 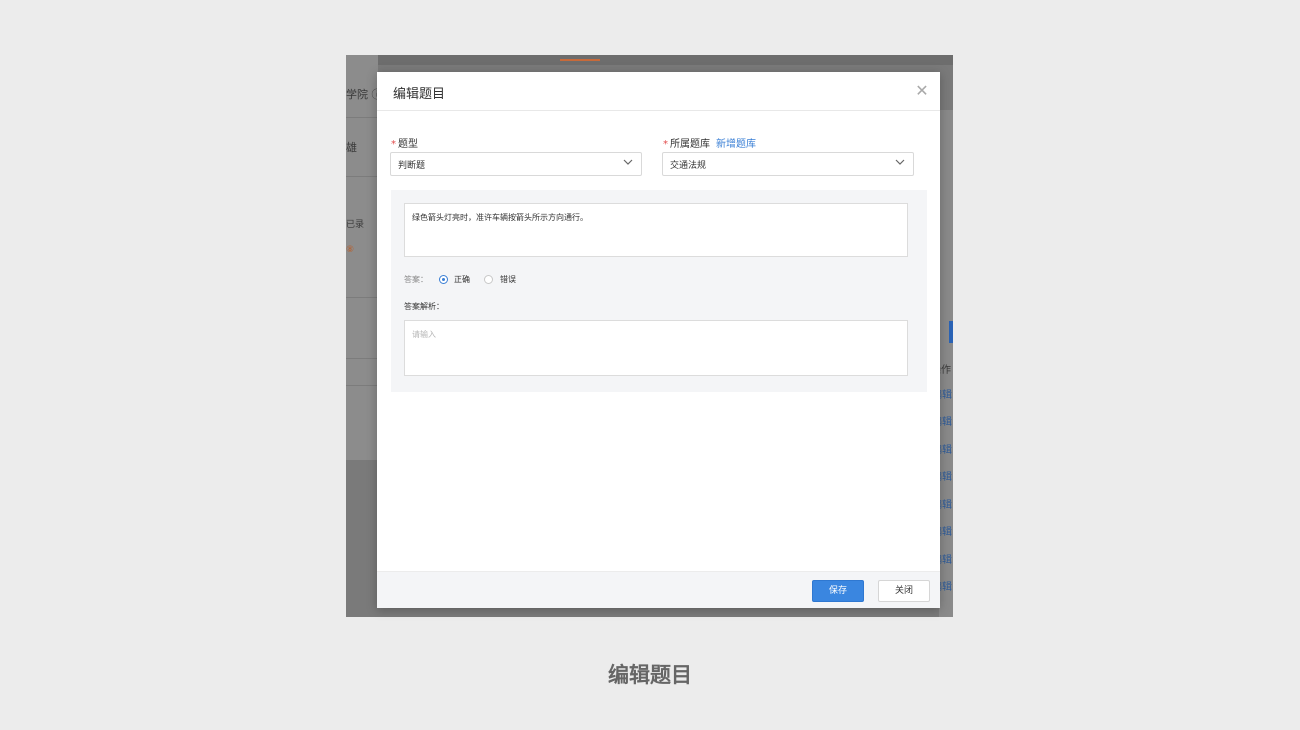 What do you see at coordinates (443, 279) in the screenshot?
I see `answer-true-radio` at bounding box center [443, 279].